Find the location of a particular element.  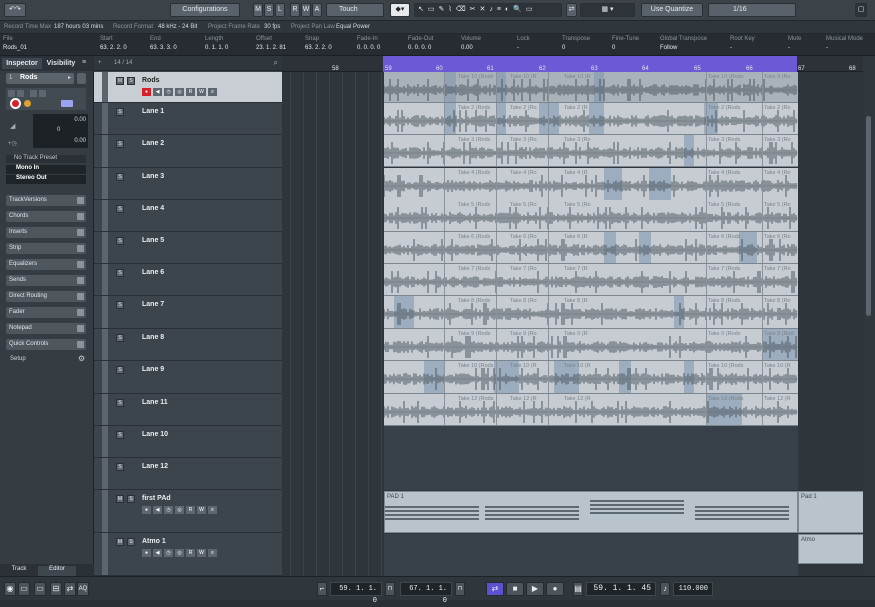

section-direct-routing: Direct Routing is located at coordinates (46, 296).